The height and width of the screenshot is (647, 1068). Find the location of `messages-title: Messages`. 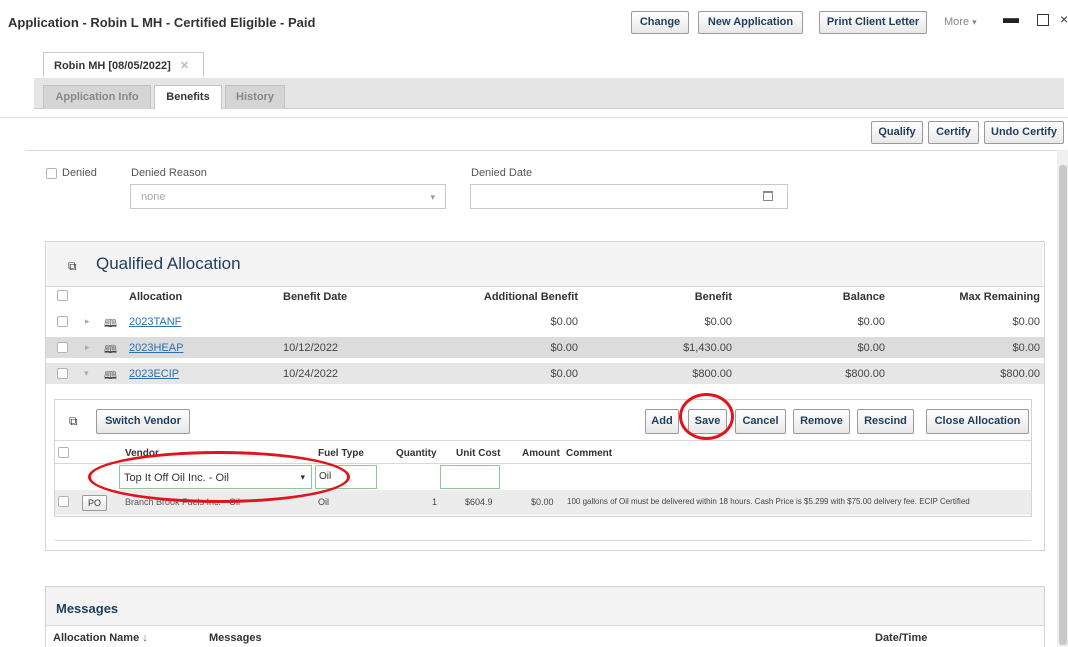

messages-title: Messages is located at coordinates (87, 608).